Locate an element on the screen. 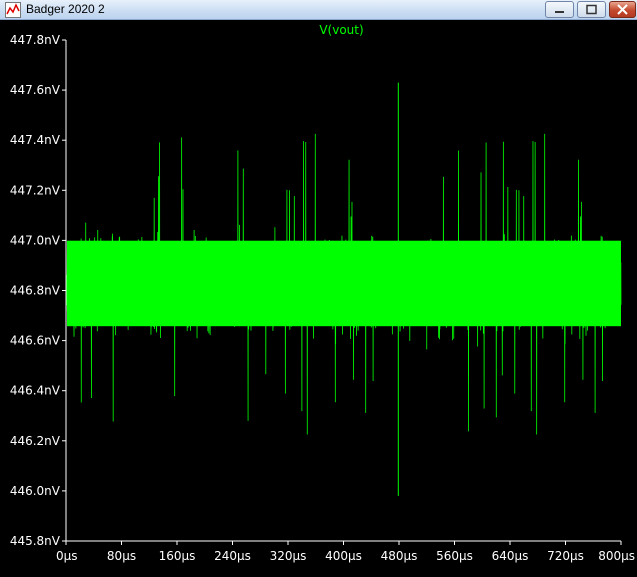 The width and height of the screenshot is (637, 577). x-tick-label: 720µs is located at coordinates (565, 556).